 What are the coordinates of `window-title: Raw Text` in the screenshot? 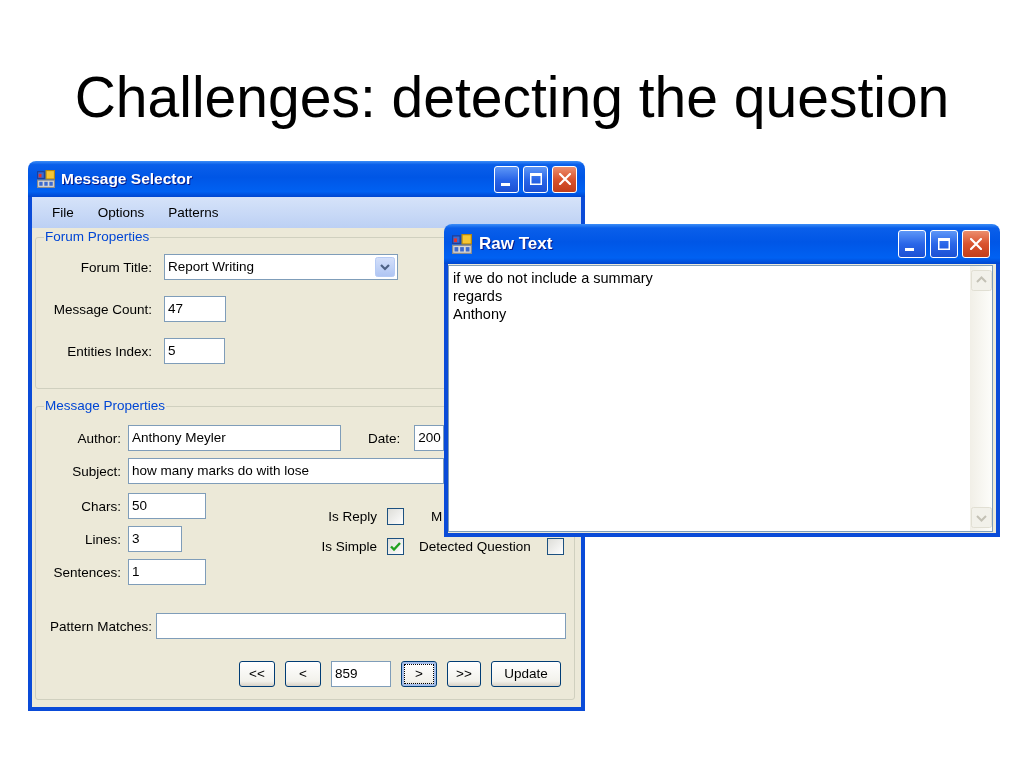 It's located at (516, 244).